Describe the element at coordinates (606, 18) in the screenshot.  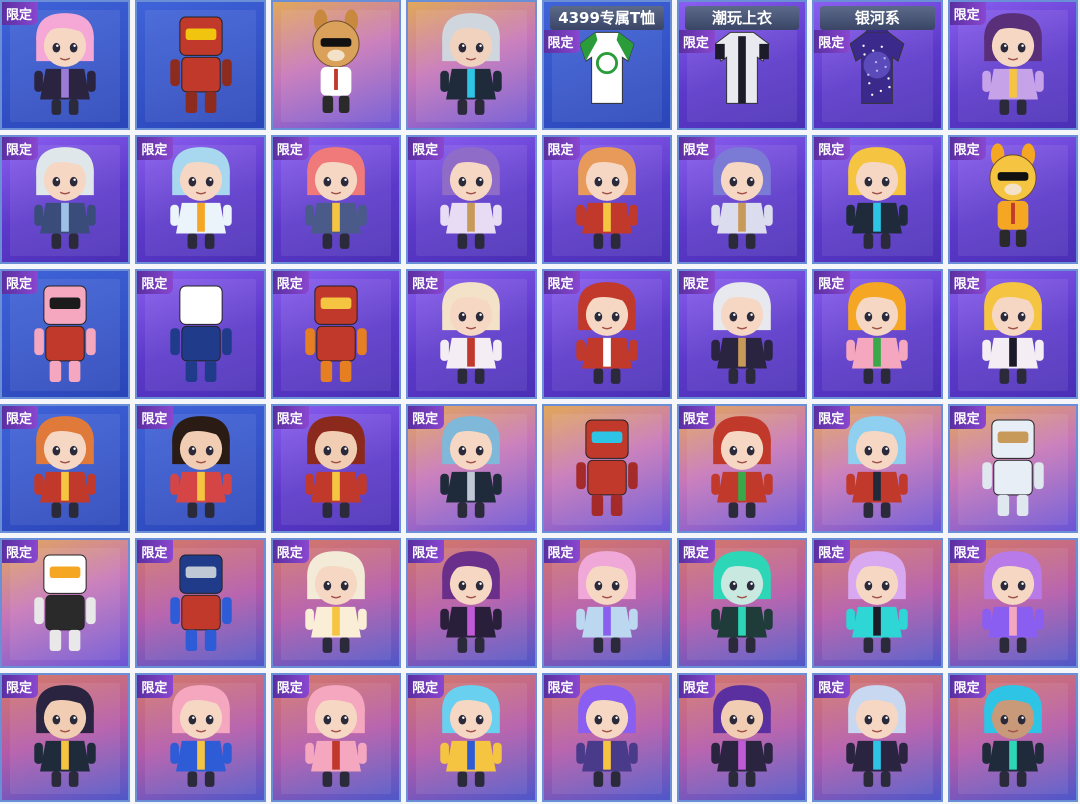
I see `item-name-banner: 4399专属T恤` at that location.